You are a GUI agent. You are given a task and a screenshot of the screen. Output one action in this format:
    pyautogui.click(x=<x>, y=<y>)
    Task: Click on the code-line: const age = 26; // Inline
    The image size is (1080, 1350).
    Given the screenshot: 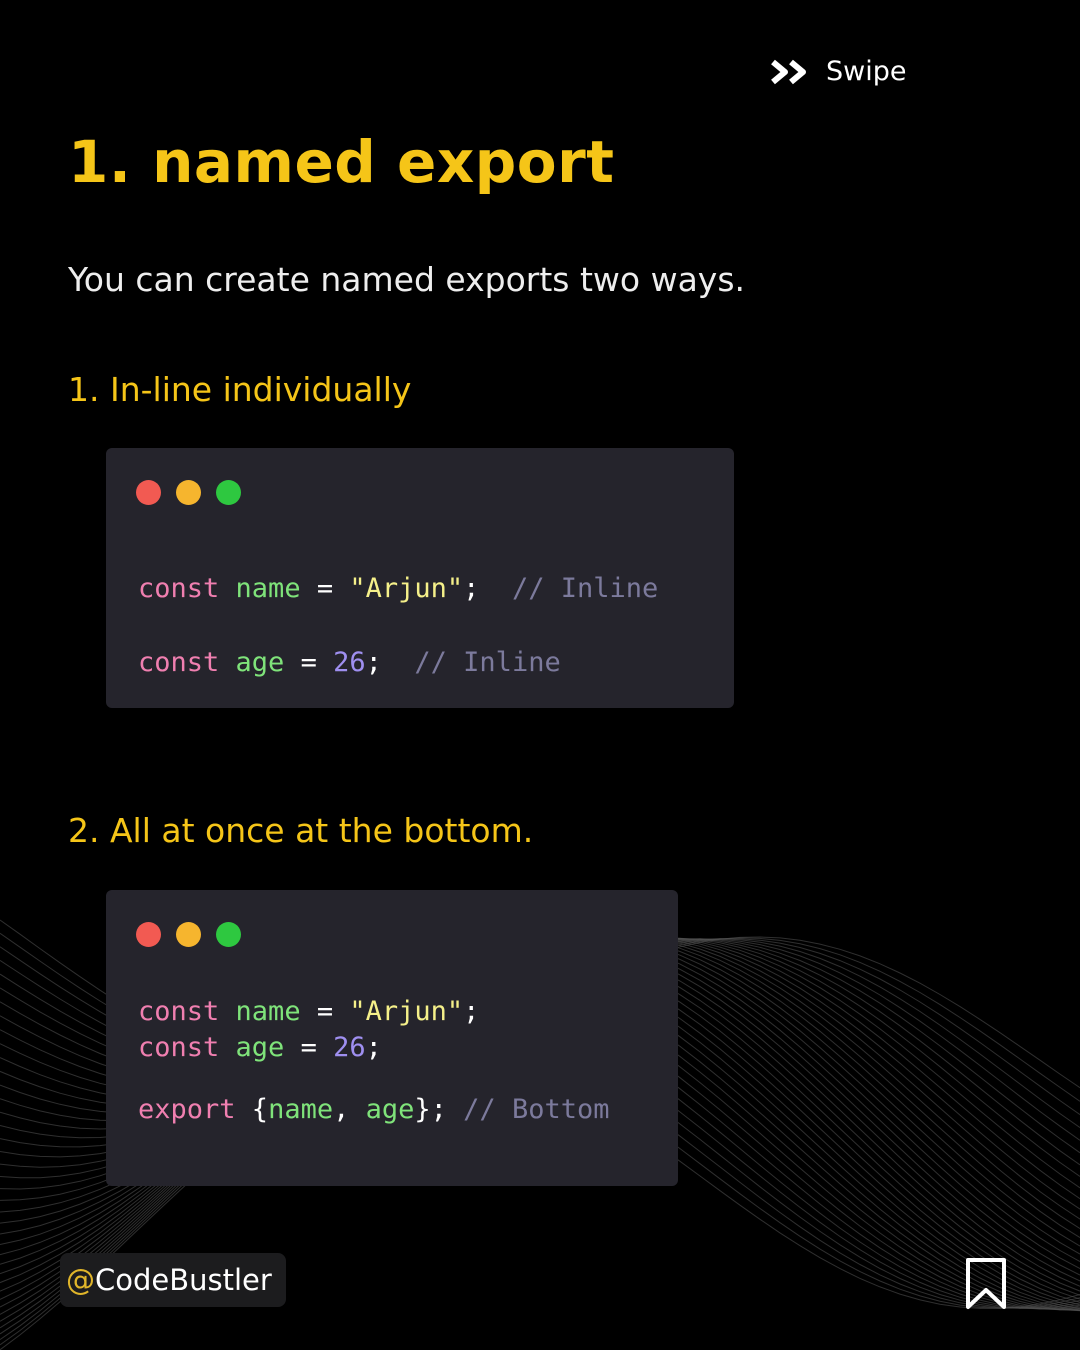 What is the action you would take?
    pyautogui.click(x=398, y=663)
    